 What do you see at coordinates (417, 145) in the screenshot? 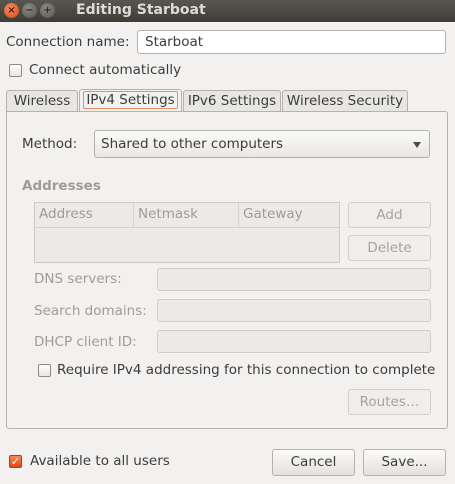
I see `chevron-down-icon` at bounding box center [417, 145].